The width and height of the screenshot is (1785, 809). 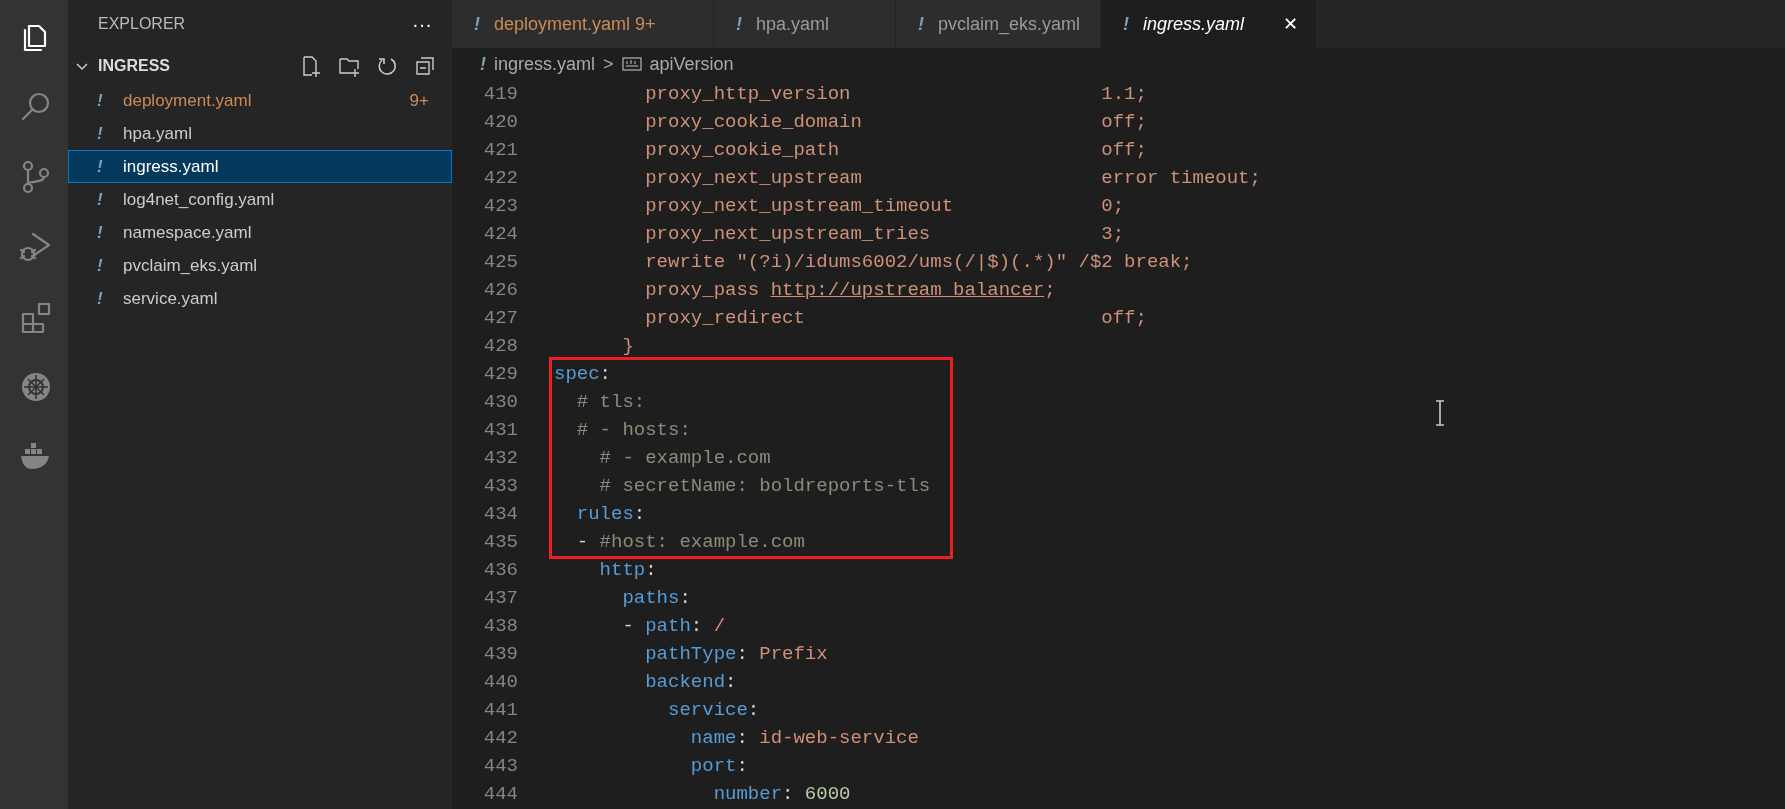 I want to click on code-line: # tls:, so click(x=610, y=402).